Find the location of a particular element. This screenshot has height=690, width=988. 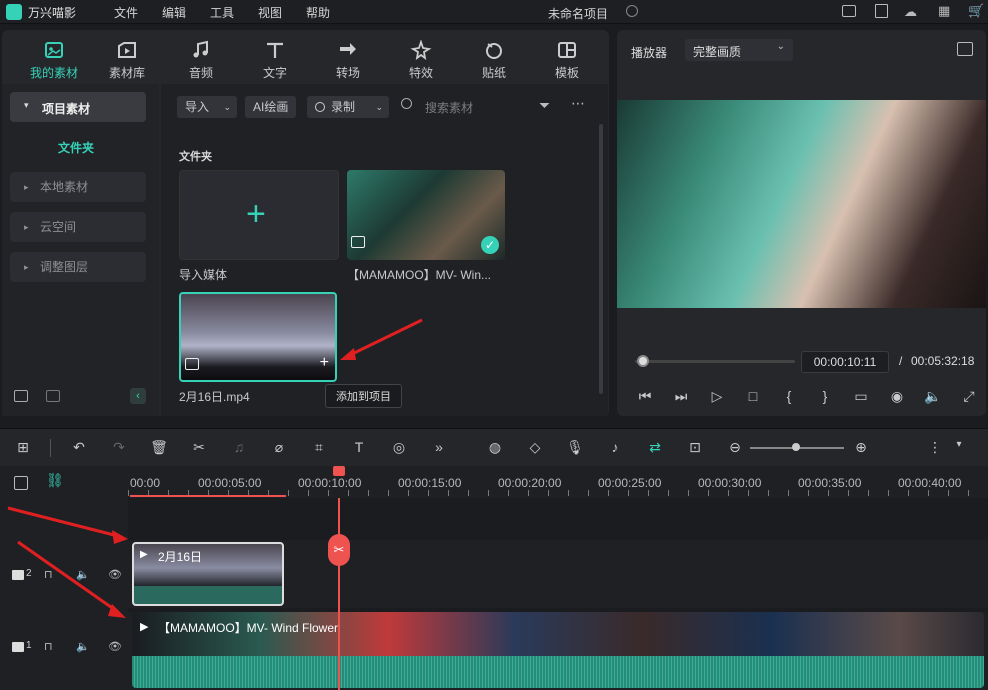

tab-my-media: 我的素材 is located at coordinates (54, 57).